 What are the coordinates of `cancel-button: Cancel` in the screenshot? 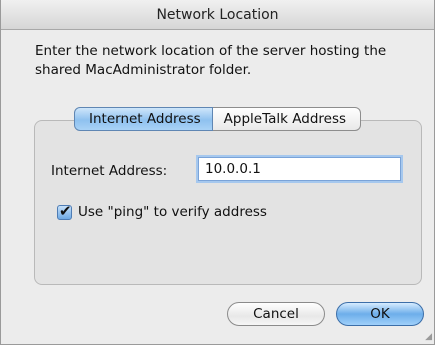 It's located at (276, 314).